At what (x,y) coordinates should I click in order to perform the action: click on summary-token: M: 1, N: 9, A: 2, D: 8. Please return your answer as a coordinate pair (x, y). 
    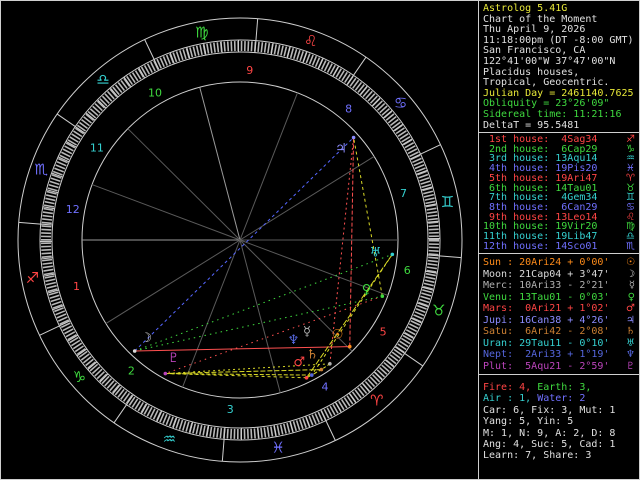
    Looking at the image, I should click on (549, 433).